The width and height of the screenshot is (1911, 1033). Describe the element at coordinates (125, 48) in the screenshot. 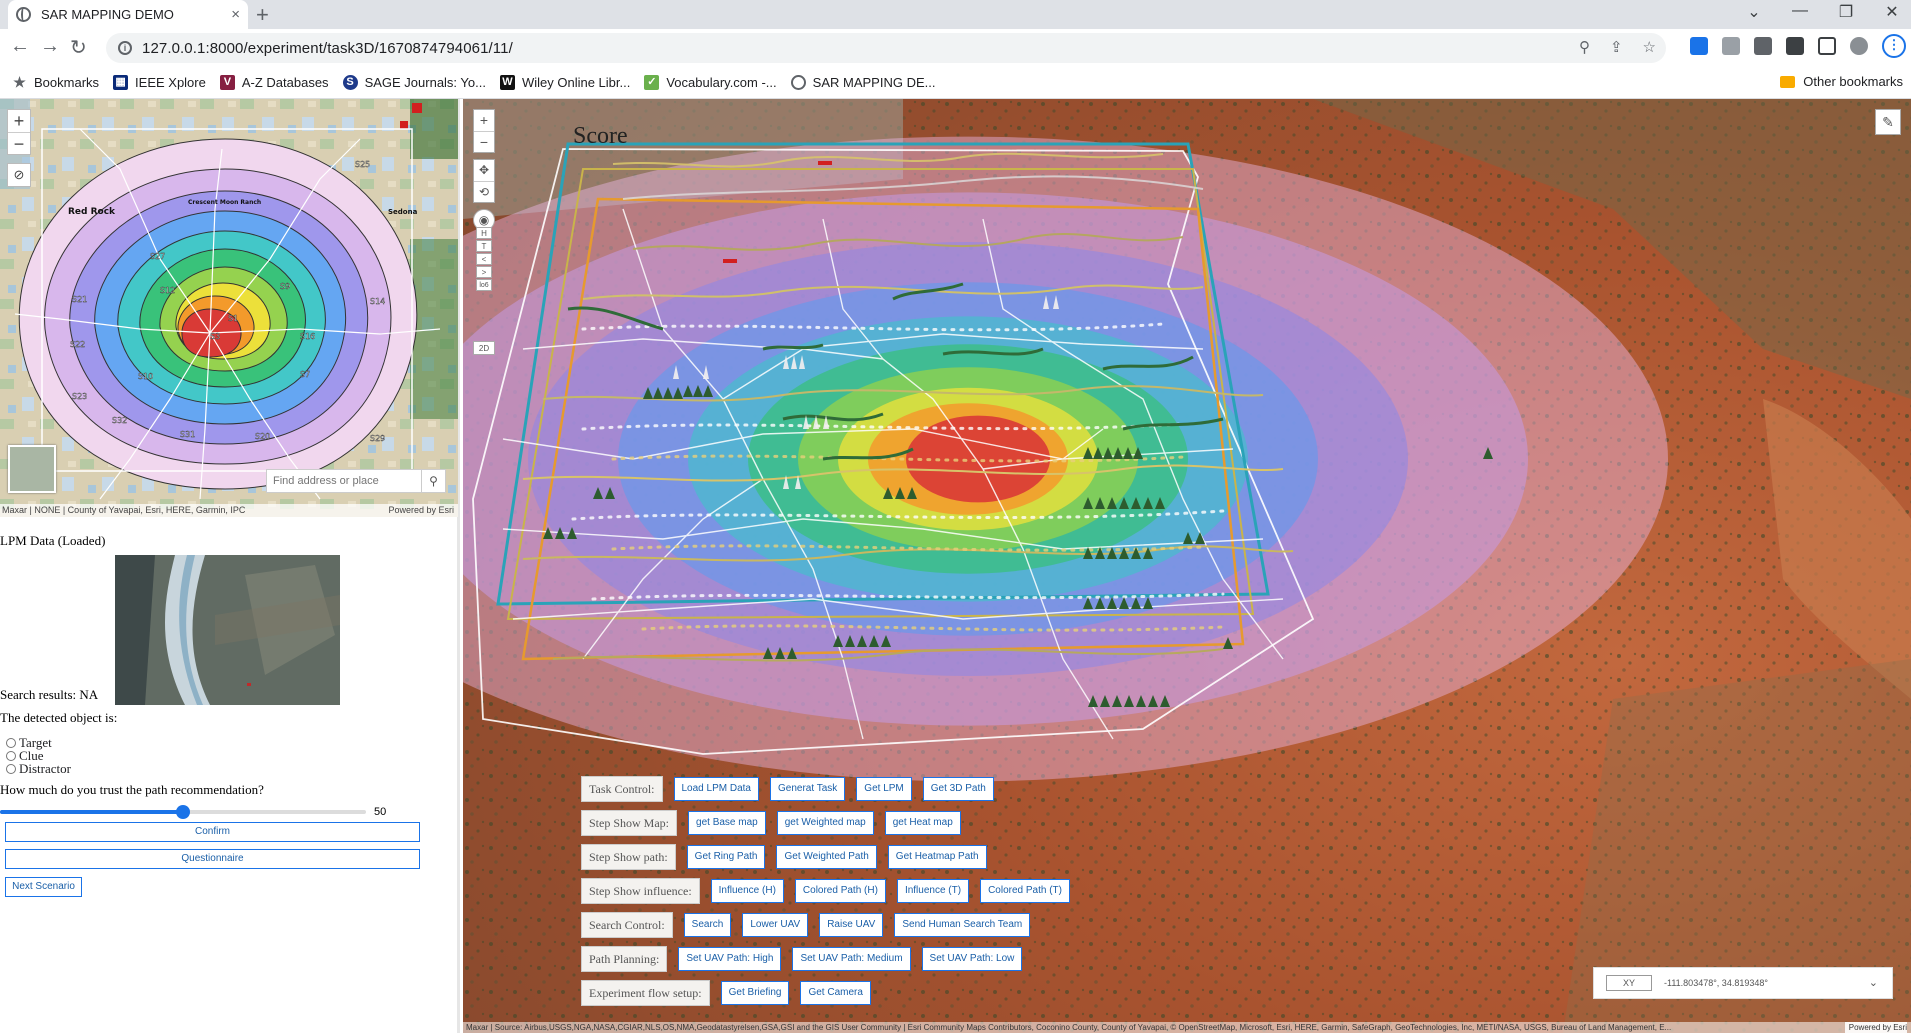

I see `site-info-icon: i` at that location.